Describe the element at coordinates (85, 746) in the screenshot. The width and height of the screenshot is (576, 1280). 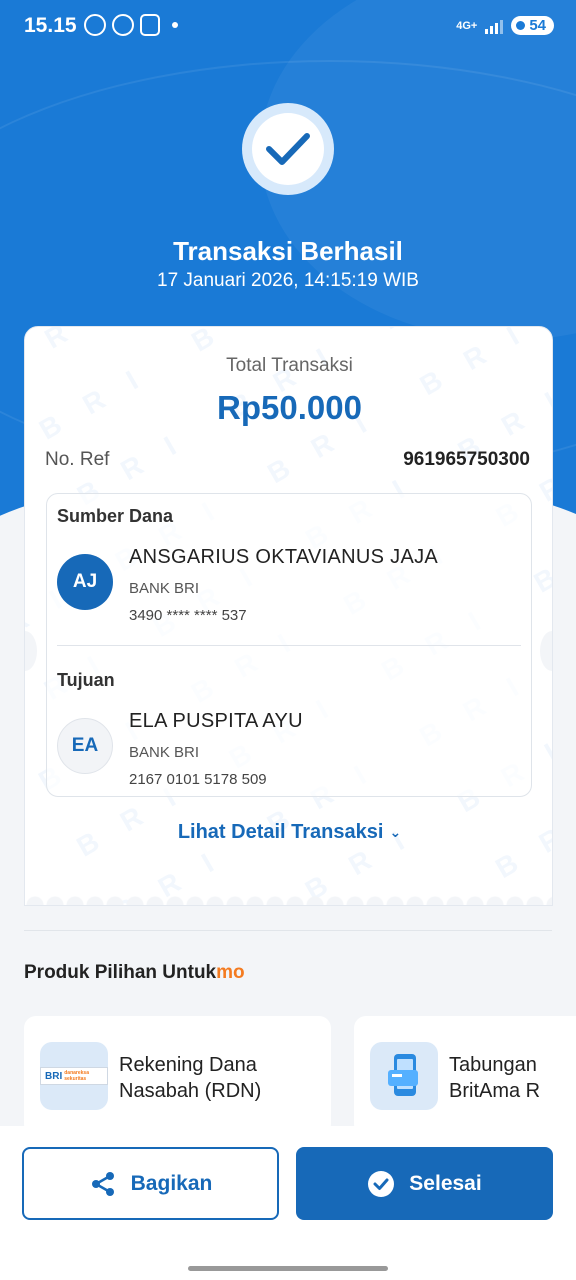
I see `destination-avatar: EA` at that location.